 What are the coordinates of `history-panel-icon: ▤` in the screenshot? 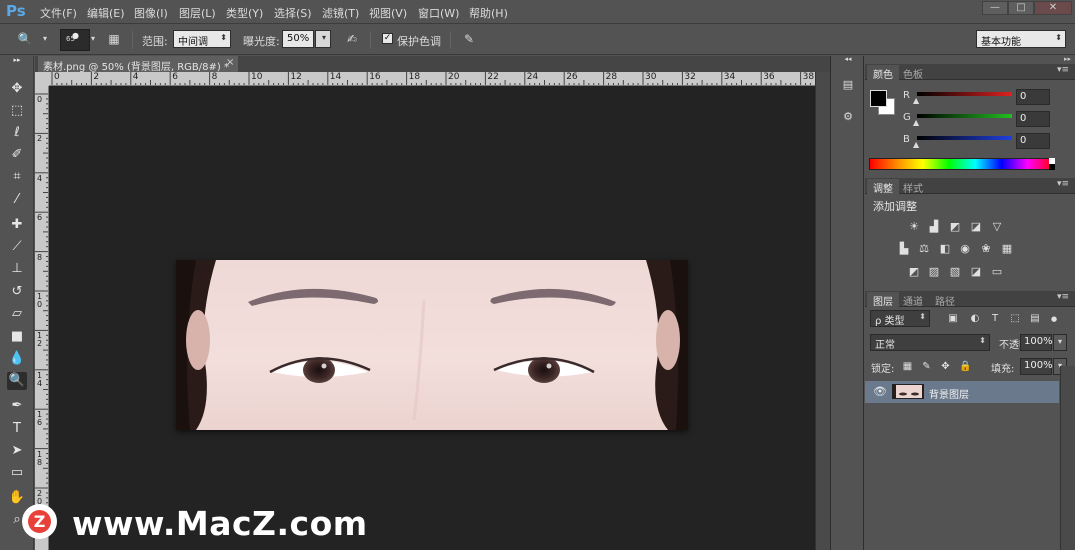 It's located at (848, 85).